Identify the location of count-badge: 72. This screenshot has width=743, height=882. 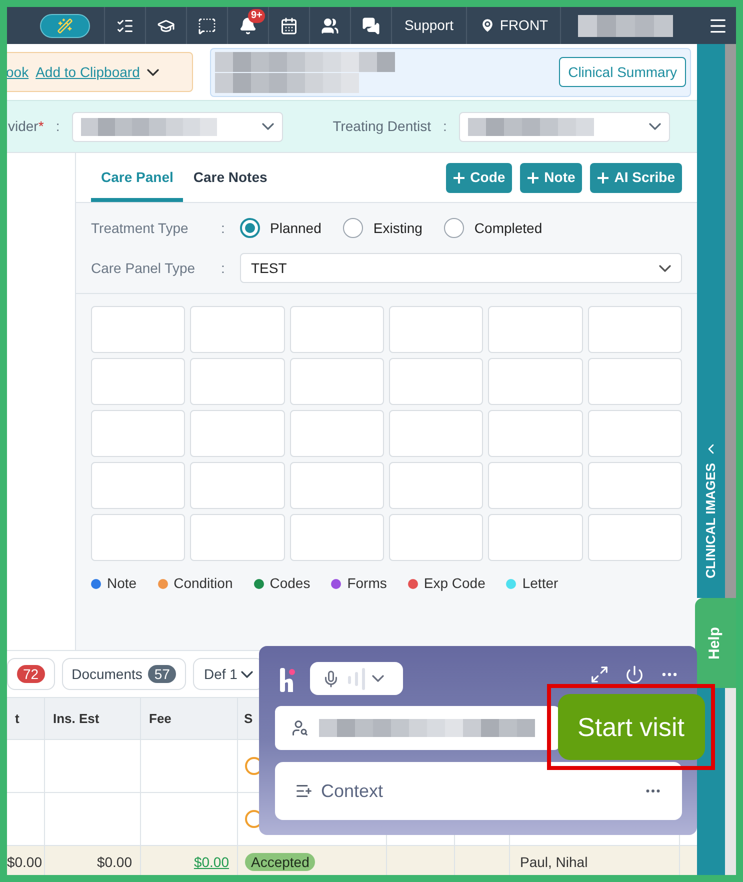
(31, 674).